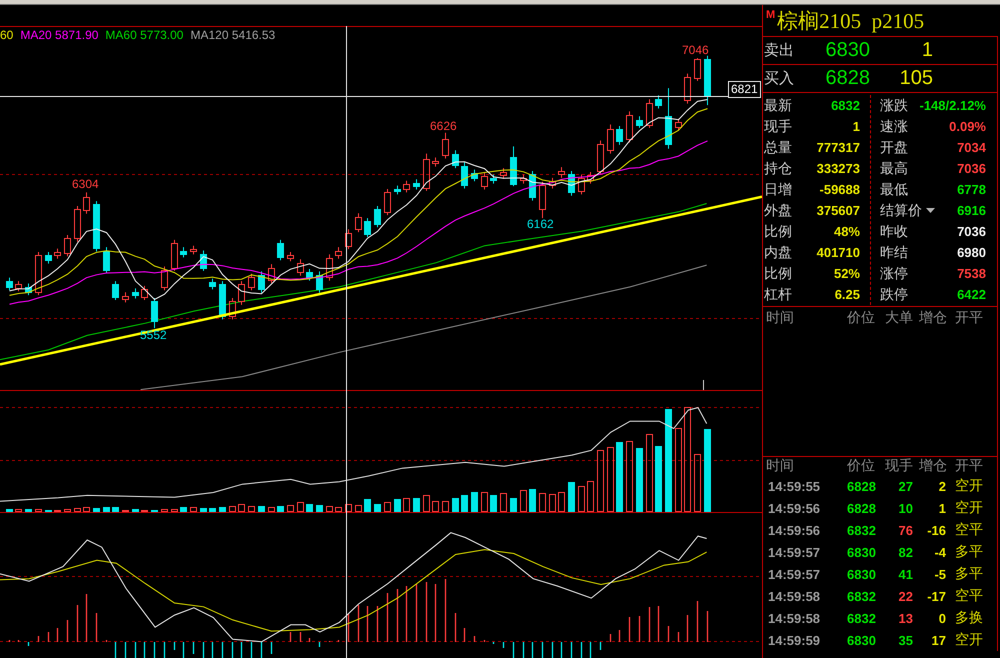 Image resolution: width=1000 pixels, height=658 pixels. What do you see at coordinates (936, 596) in the screenshot?
I see `trade-position-change: -17` at bounding box center [936, 596].